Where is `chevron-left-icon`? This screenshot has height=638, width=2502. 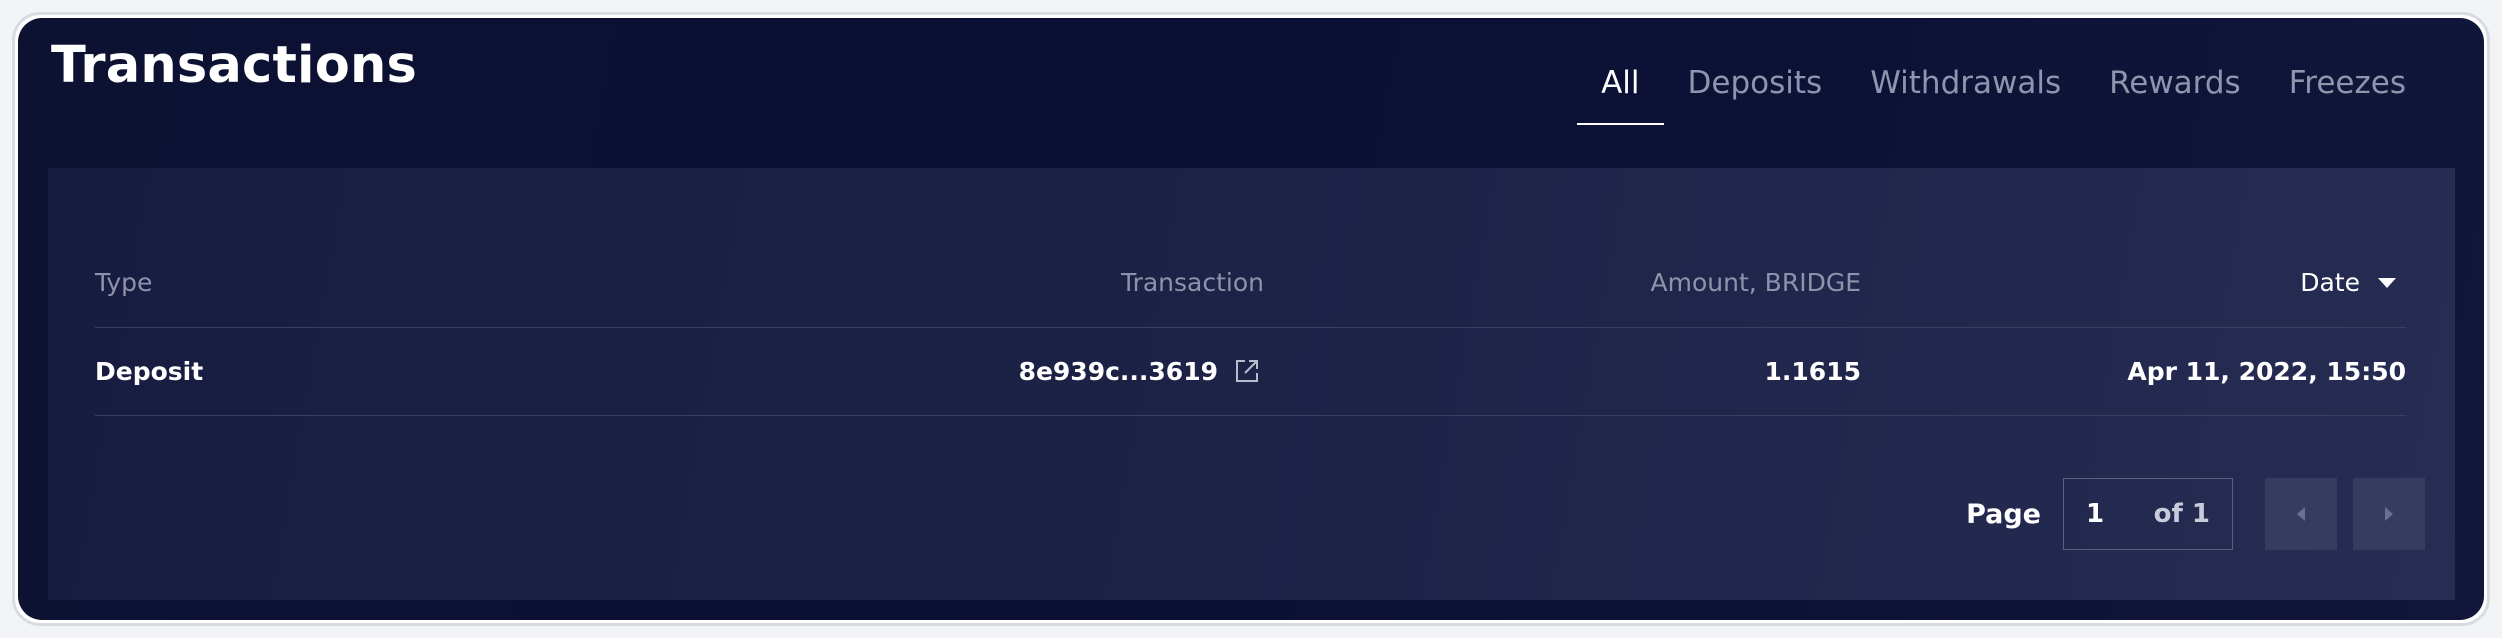
chevron-left-icon is located at coordinates (2301, 514).